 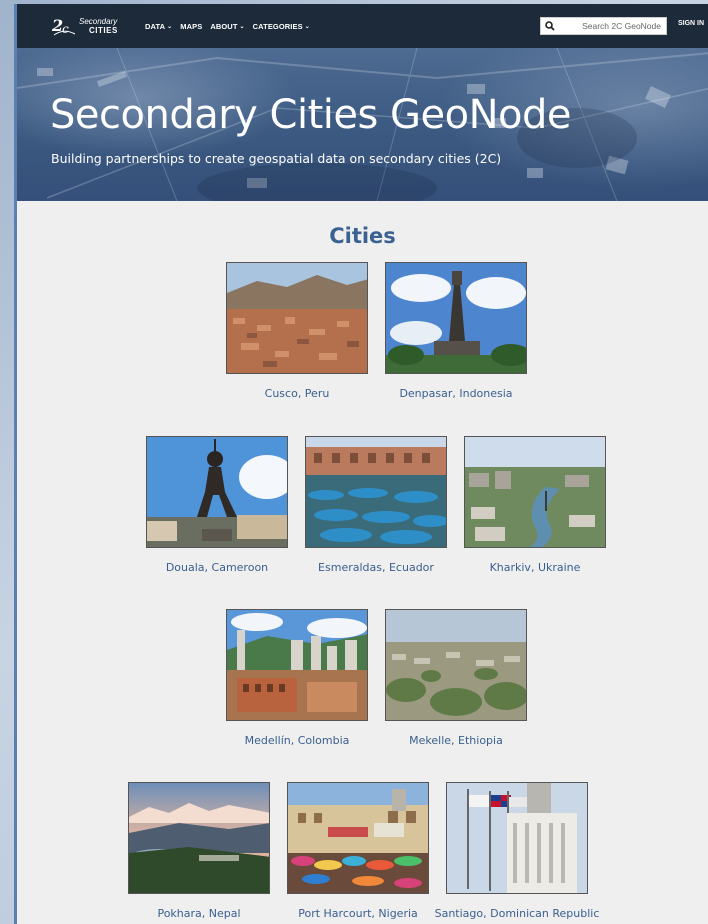 I want to click on city-image-pokhara, so click(x=199, y=838).